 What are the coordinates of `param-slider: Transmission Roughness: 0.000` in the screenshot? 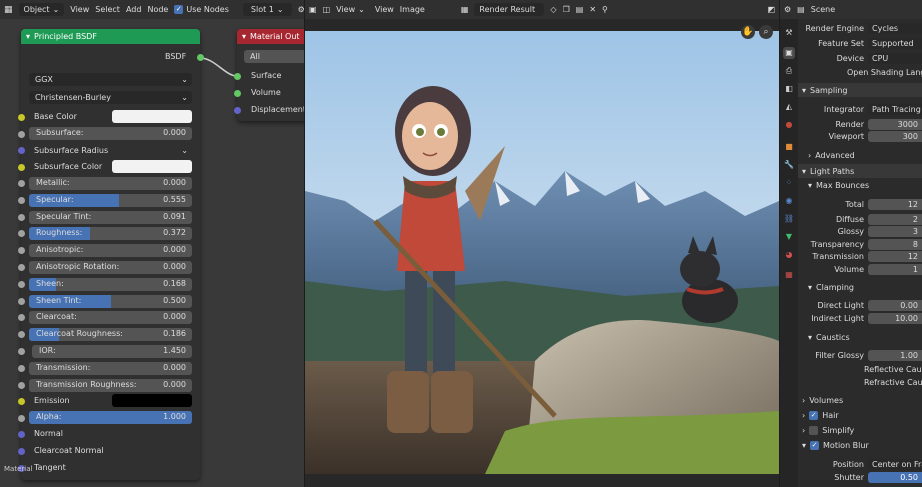 It's located at (110, 385).